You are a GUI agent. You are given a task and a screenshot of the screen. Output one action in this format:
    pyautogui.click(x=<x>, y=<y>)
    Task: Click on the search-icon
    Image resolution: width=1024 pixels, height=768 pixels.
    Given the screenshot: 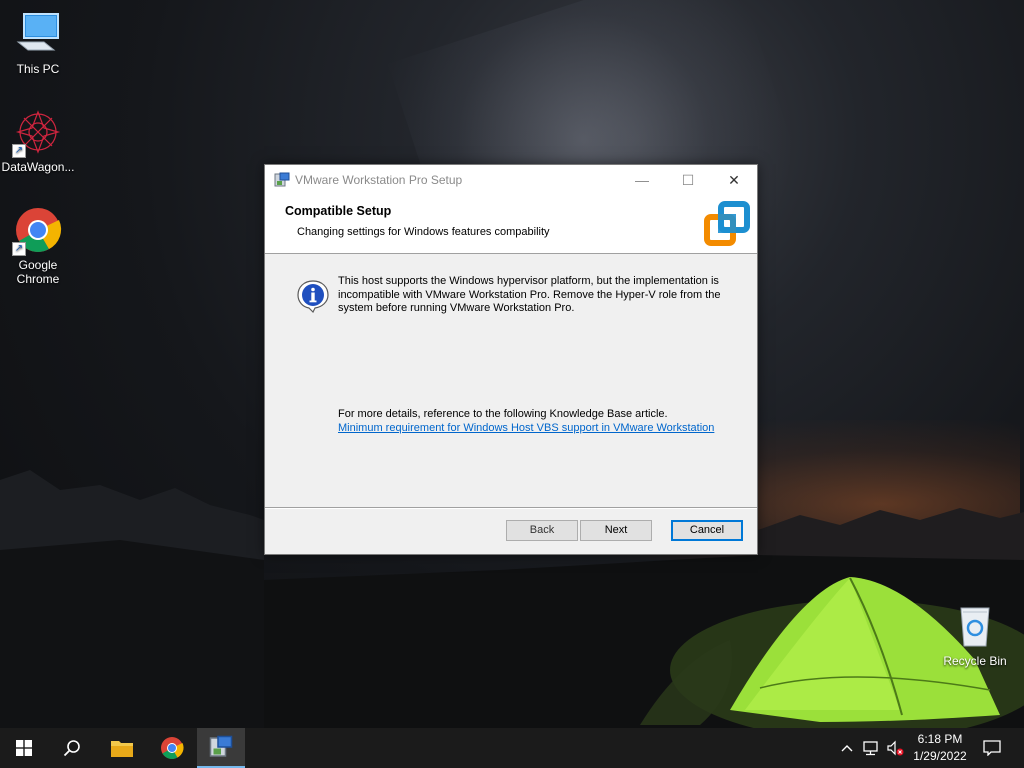 What is the action you would take?
    pyautogui.click(x=71, y=748)
    